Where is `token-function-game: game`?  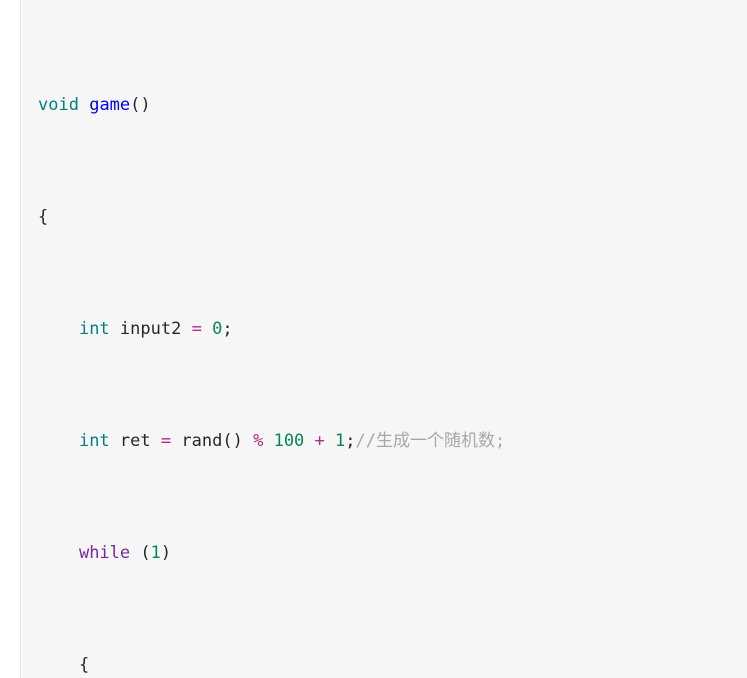 token-function-game: game is located at coordinates (110, 105).